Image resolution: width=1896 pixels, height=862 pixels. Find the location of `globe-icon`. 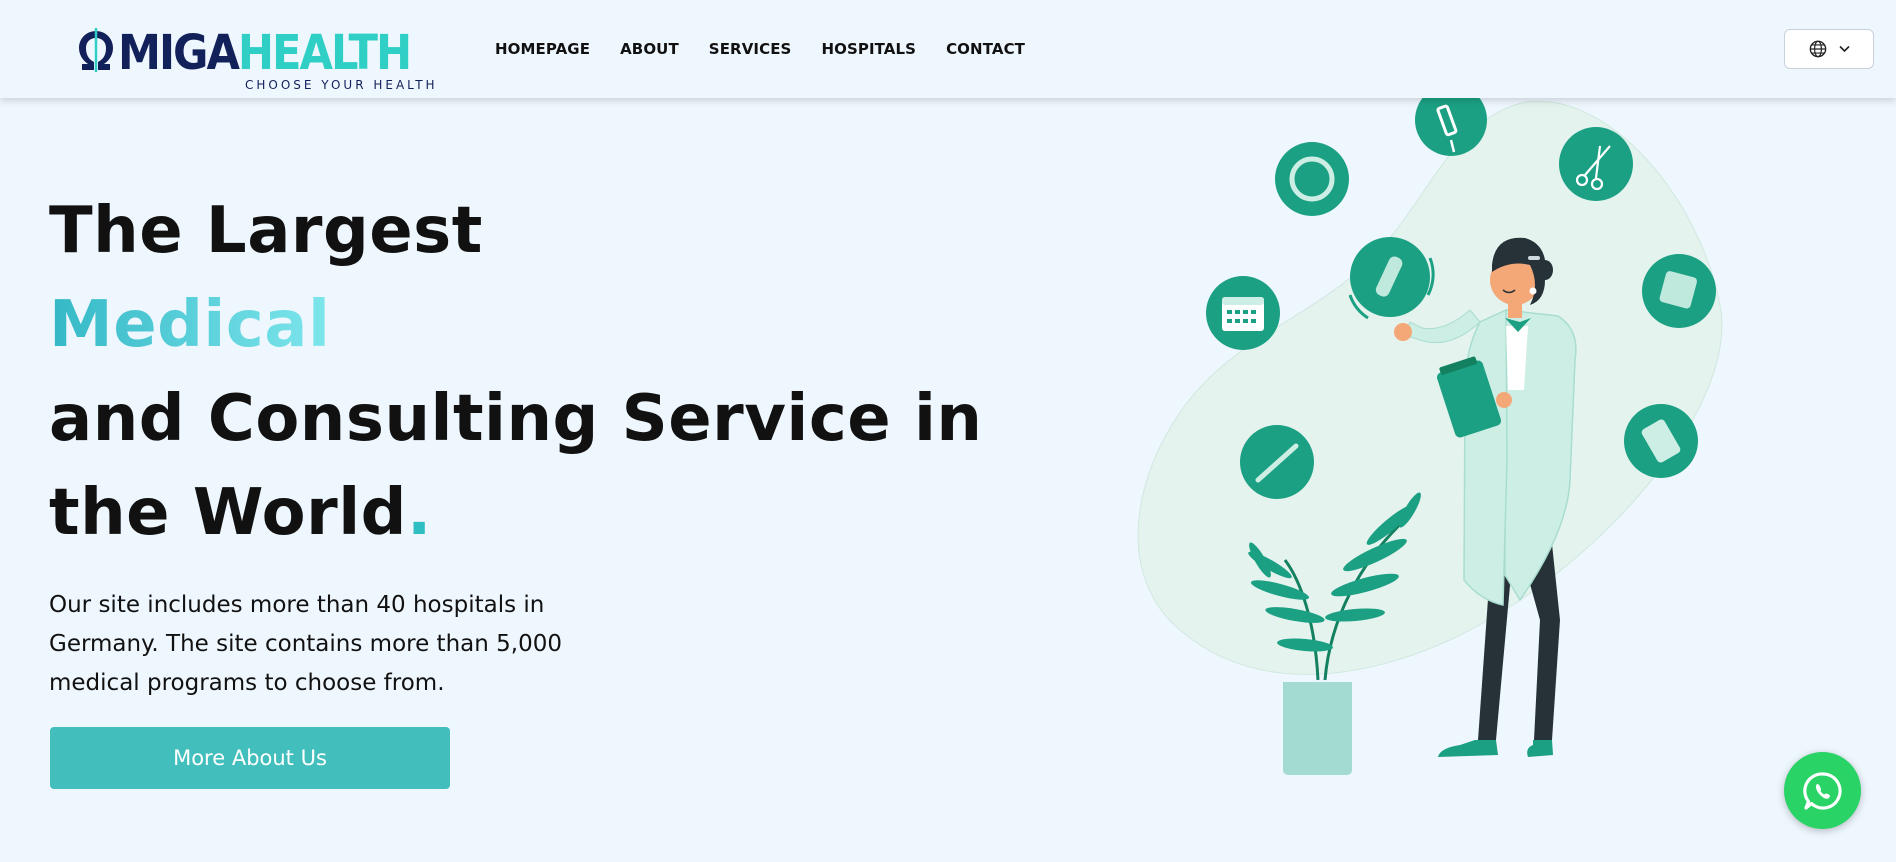

globe-icon is located at coordinates (1817, 49).